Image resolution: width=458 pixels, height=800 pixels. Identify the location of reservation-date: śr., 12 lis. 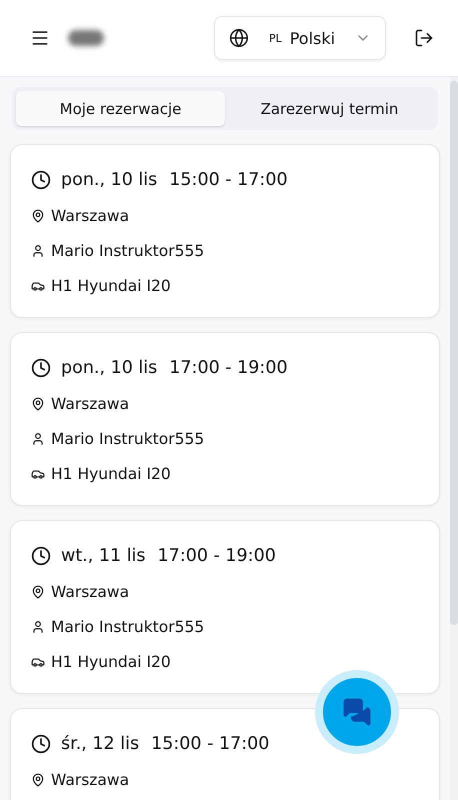
(100, 744).